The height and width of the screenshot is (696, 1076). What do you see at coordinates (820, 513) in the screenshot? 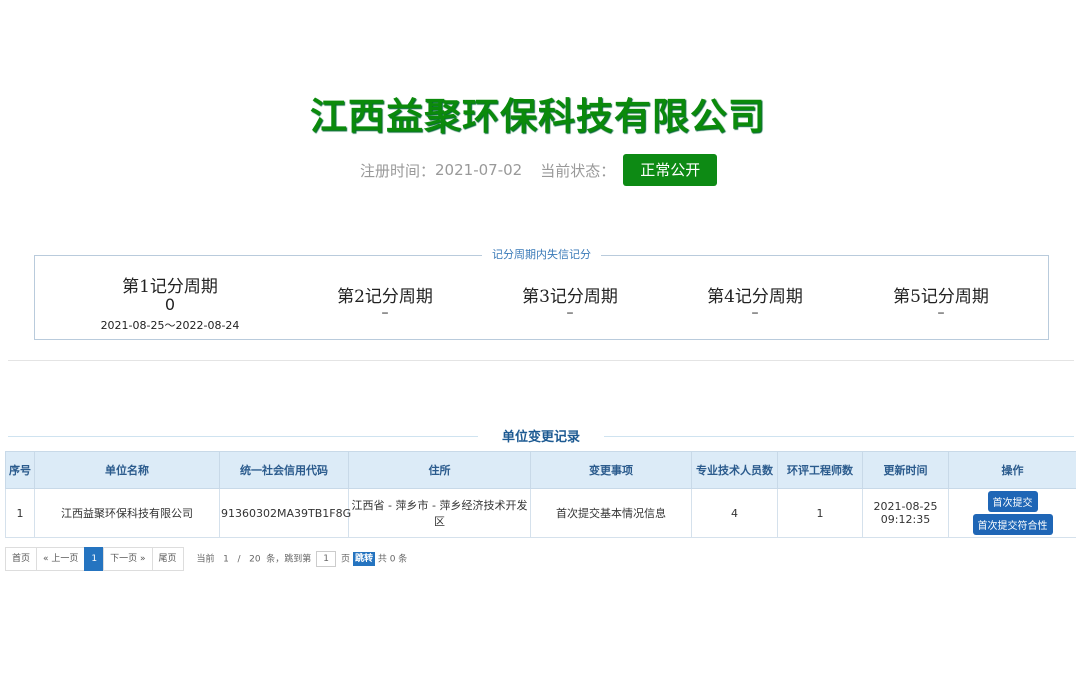
I see `cell-engineers: 1` at bounding box center [820, 513].